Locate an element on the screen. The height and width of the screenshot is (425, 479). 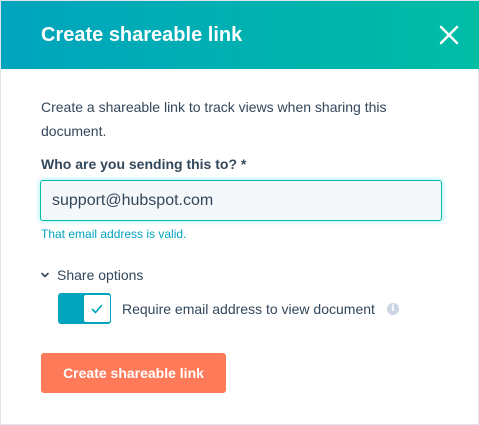
chevron-down-icon is located at coordinates (45, 275).